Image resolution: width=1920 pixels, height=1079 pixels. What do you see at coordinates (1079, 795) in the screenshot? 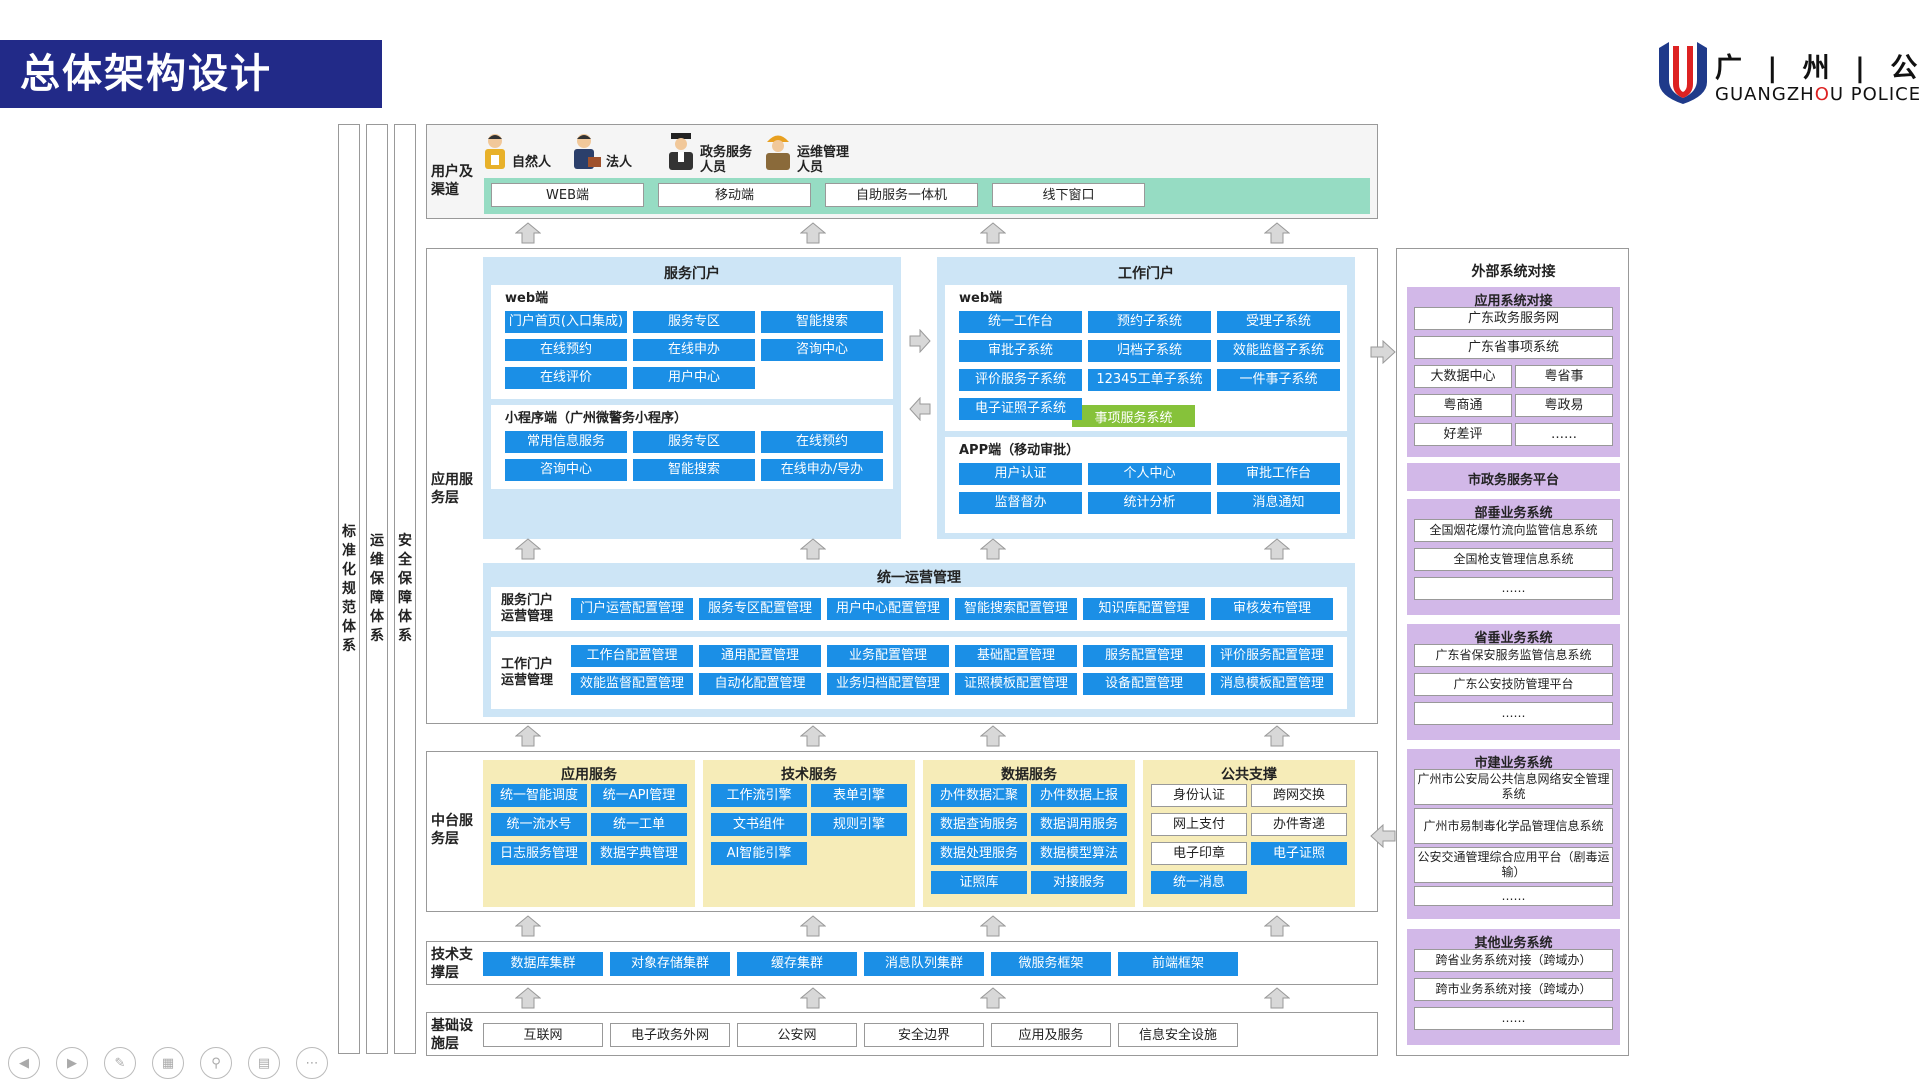
I see `middle-item: 办件数据上报` at bounding box center [1079, 795].